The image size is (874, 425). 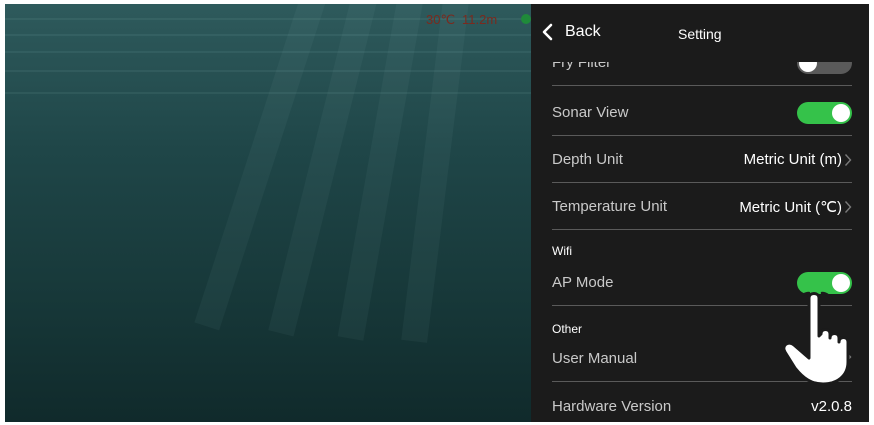 I want to click on sonar-view-toggle, so click(x=824, y=113).